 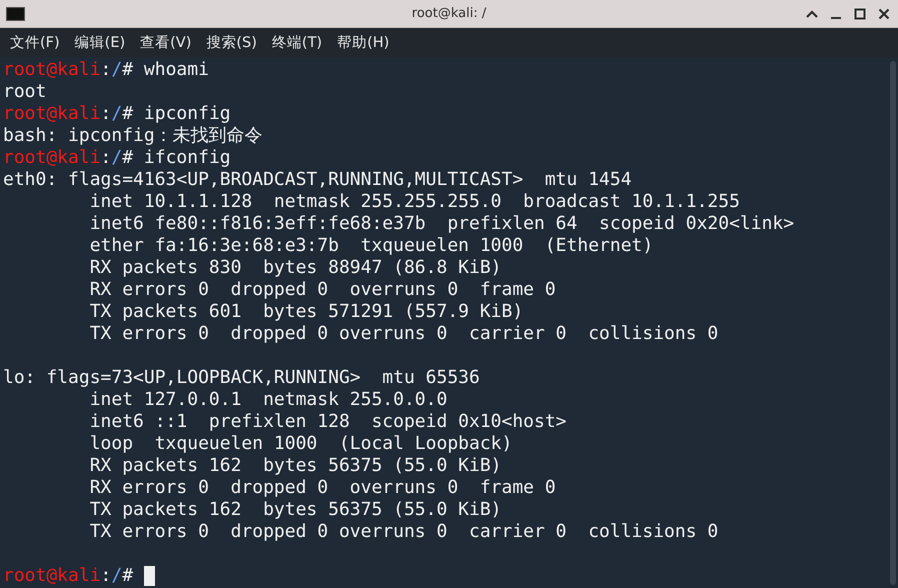 What do you see at coordinates (241, 378) in the screenshot?
I see `output-line: lo: flags=73<UP,LOOPBACK,RUNNING> mtu 65536` at bounding box center [241, 378].